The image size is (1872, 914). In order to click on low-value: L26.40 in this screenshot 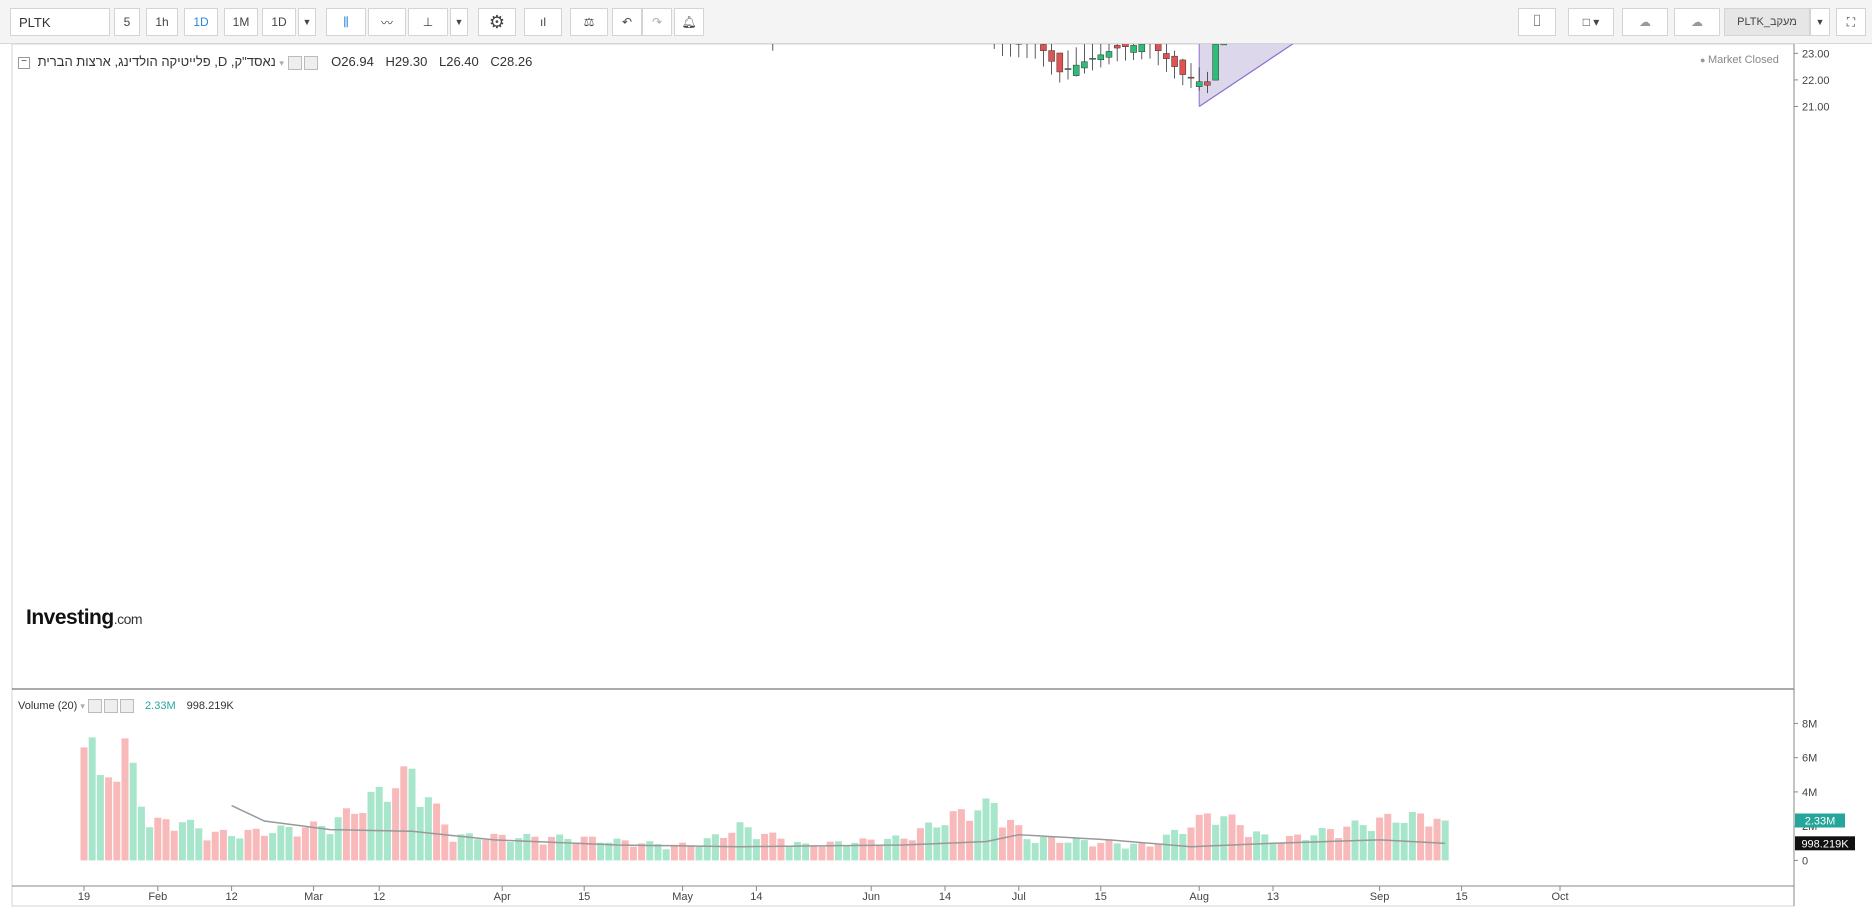, I will do `click(458, 61)`.